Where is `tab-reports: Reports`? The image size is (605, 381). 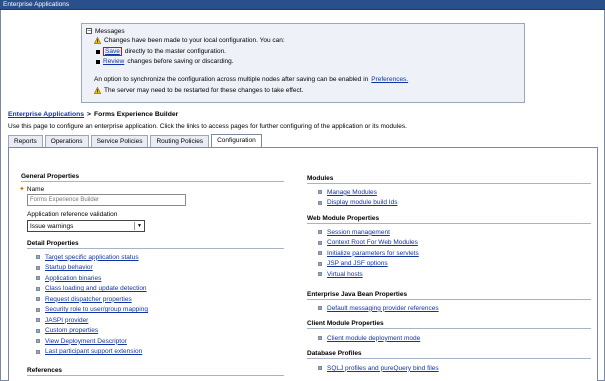 tab-reports: Reports is located at coordinates (25, 141).